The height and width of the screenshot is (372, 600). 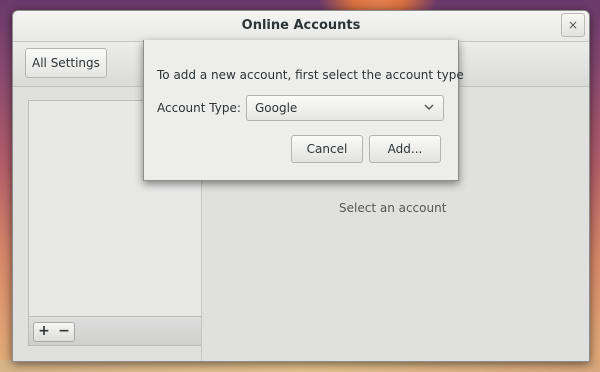 What do you see at coordinates (66, 63) in the screenshot?
I see `all-settings-button: All Settings` at bounding box center [66, 63].